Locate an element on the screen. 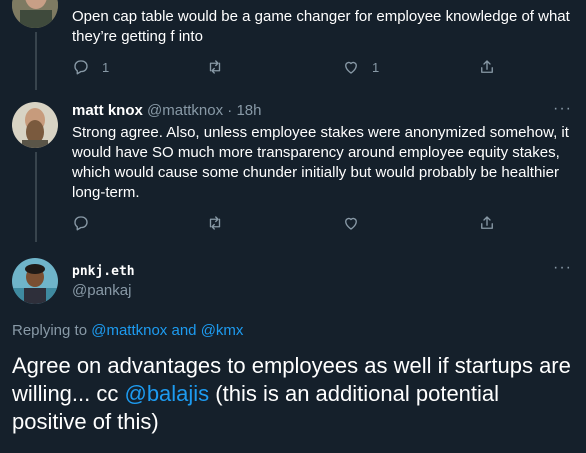 The width and height of the screenshot is (586, 453). replying-to: Replying to @mattknox and @kmx is located at coordinates (127, 330).